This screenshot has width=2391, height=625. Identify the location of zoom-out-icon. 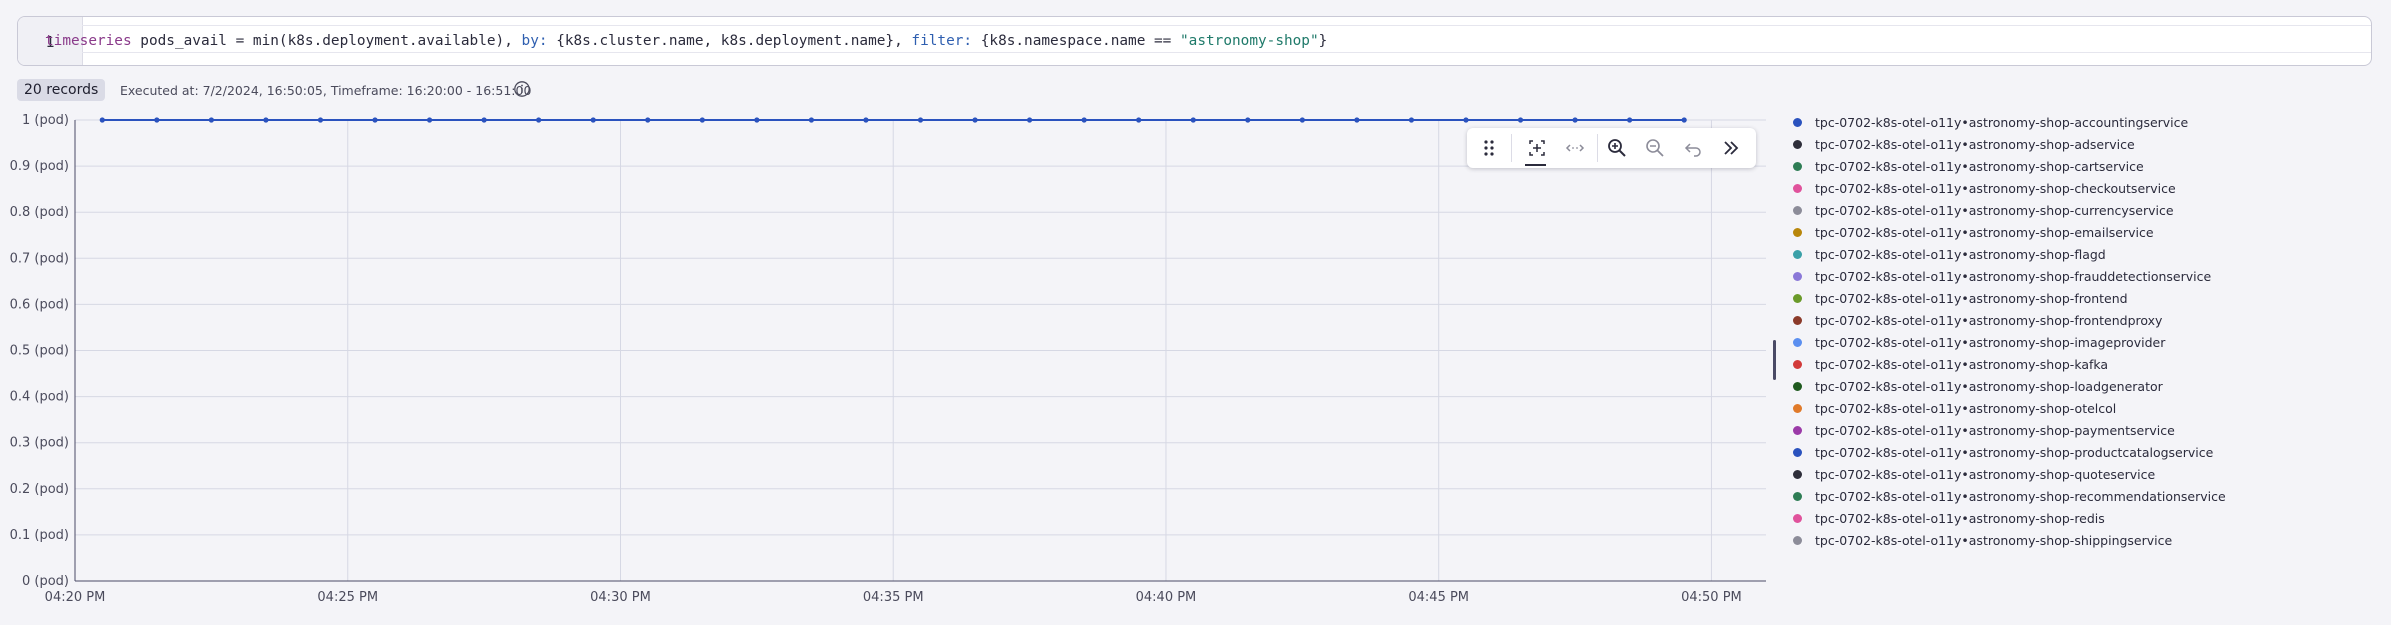
(1655, 148).